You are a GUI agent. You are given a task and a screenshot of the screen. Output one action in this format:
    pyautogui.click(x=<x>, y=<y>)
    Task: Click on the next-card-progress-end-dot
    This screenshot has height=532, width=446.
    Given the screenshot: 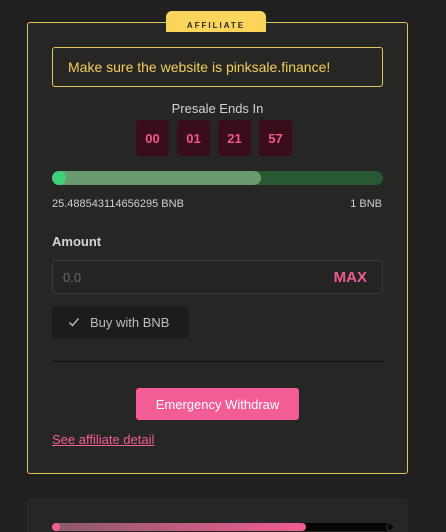 What is the action you would take?
    pyautogui.click(x=390, y=527)
    